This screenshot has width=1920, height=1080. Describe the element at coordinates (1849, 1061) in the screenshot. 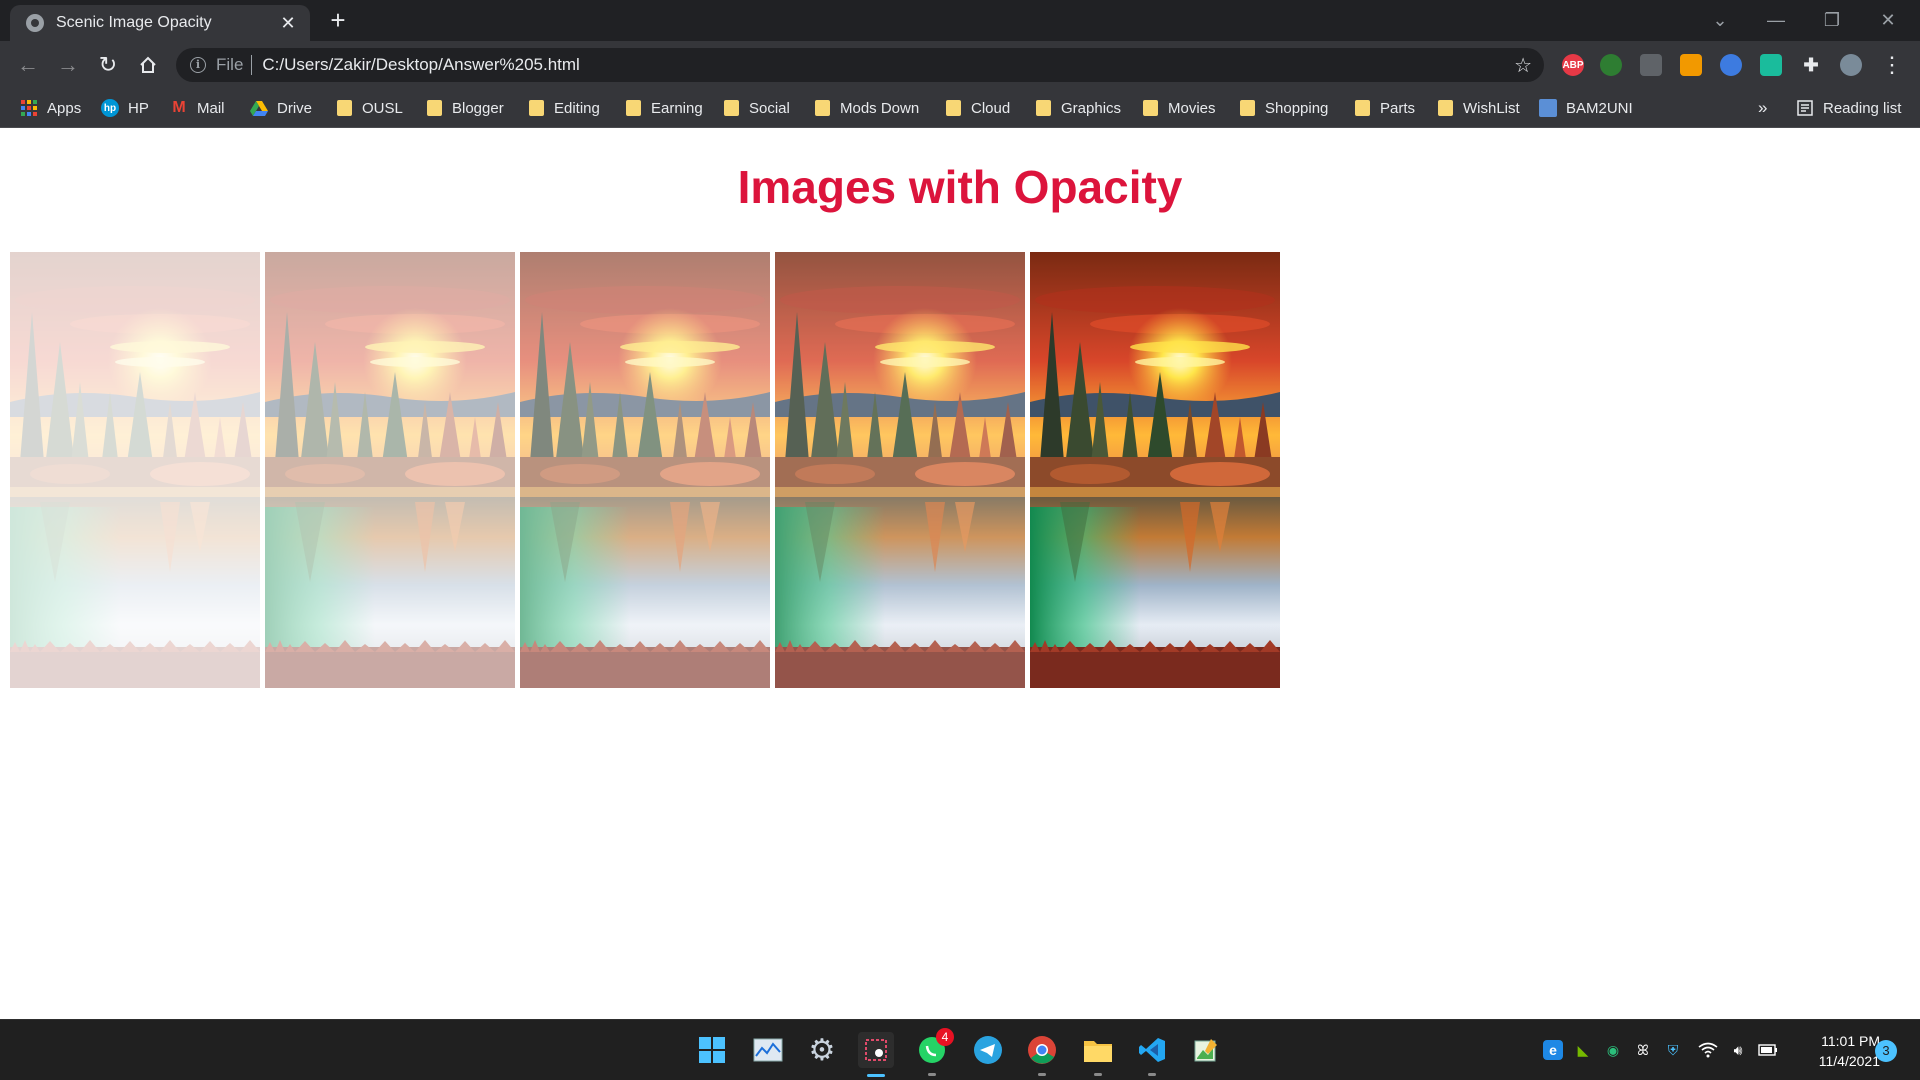

I see `clock-date: 11/4/2021` at that location.